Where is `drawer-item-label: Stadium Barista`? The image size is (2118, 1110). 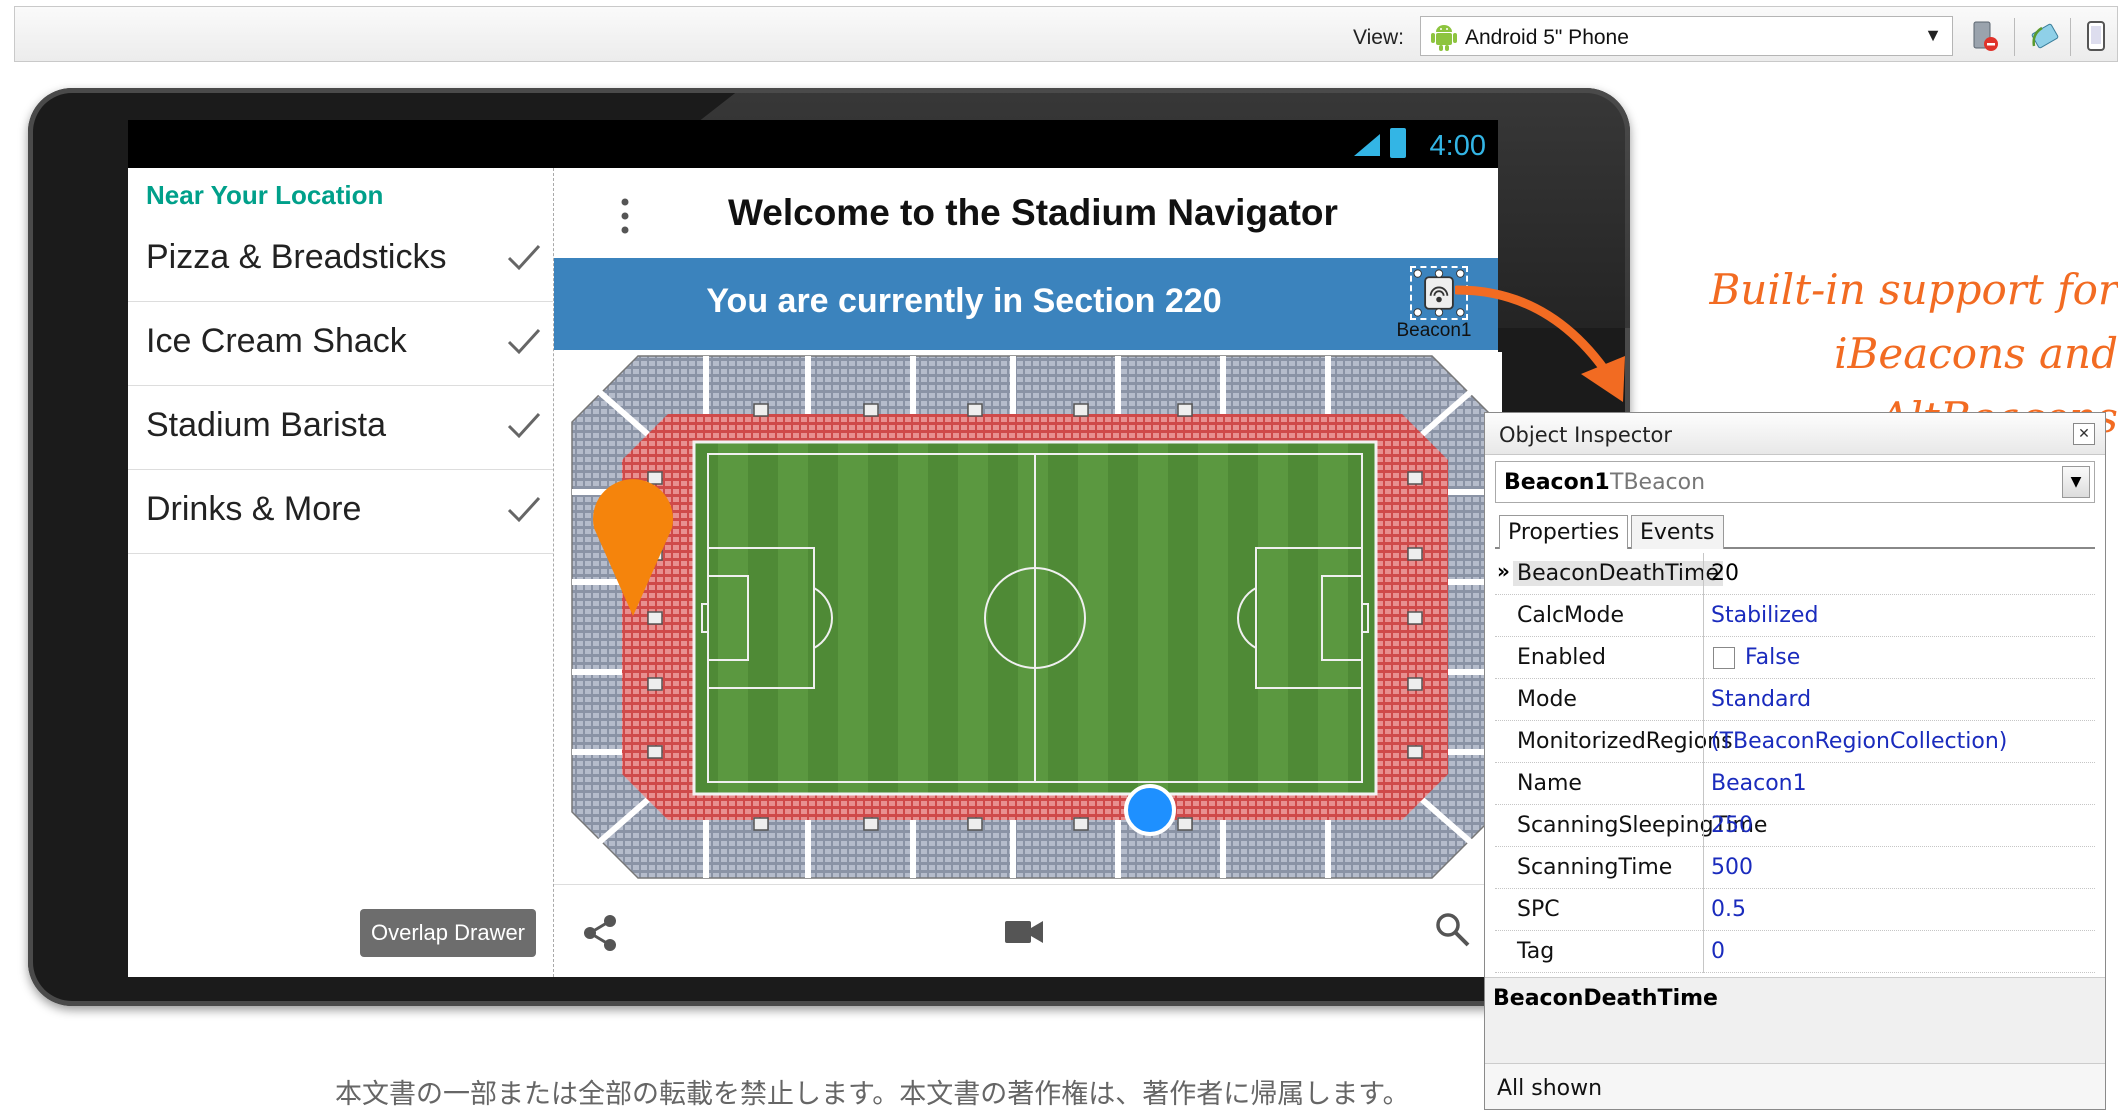
drawer-item-label: Stadium Barista is located at coordinates (266, 425).